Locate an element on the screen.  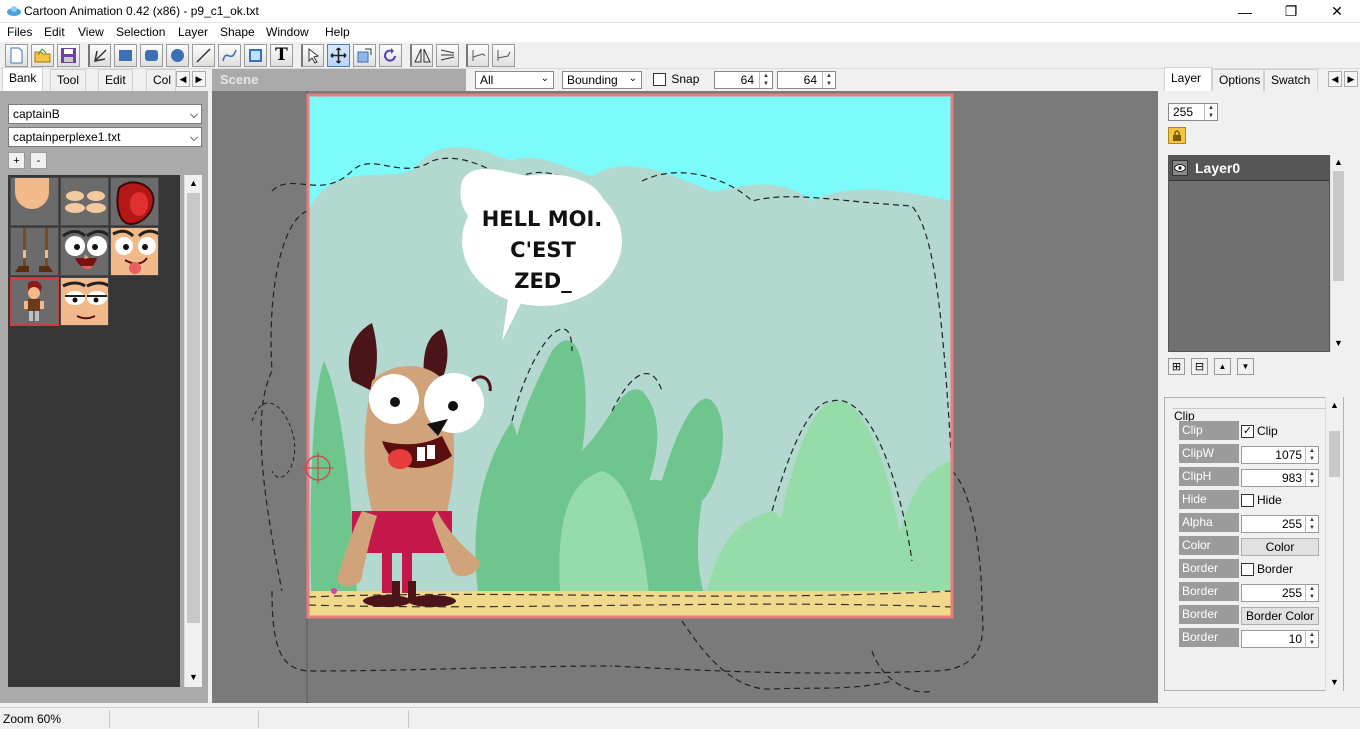
flip-tool is located at coordinates (421, 55).